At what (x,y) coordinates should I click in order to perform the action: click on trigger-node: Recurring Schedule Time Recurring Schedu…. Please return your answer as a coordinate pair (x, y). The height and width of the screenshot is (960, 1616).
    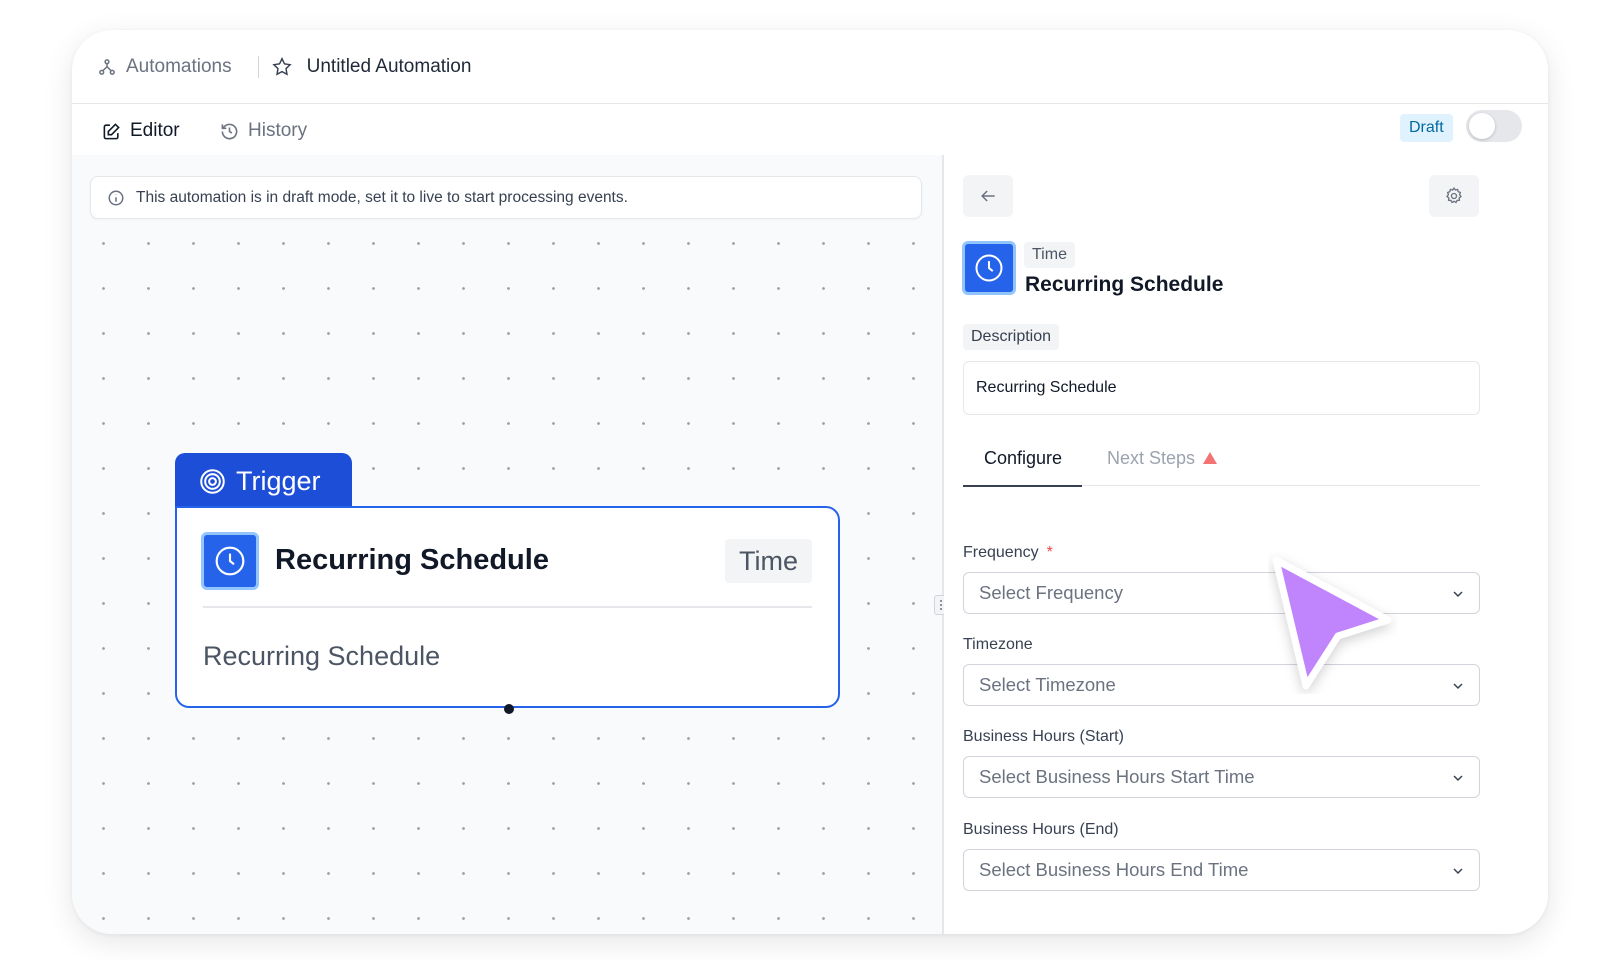
    Looking at the image, I should click on (507, 610).